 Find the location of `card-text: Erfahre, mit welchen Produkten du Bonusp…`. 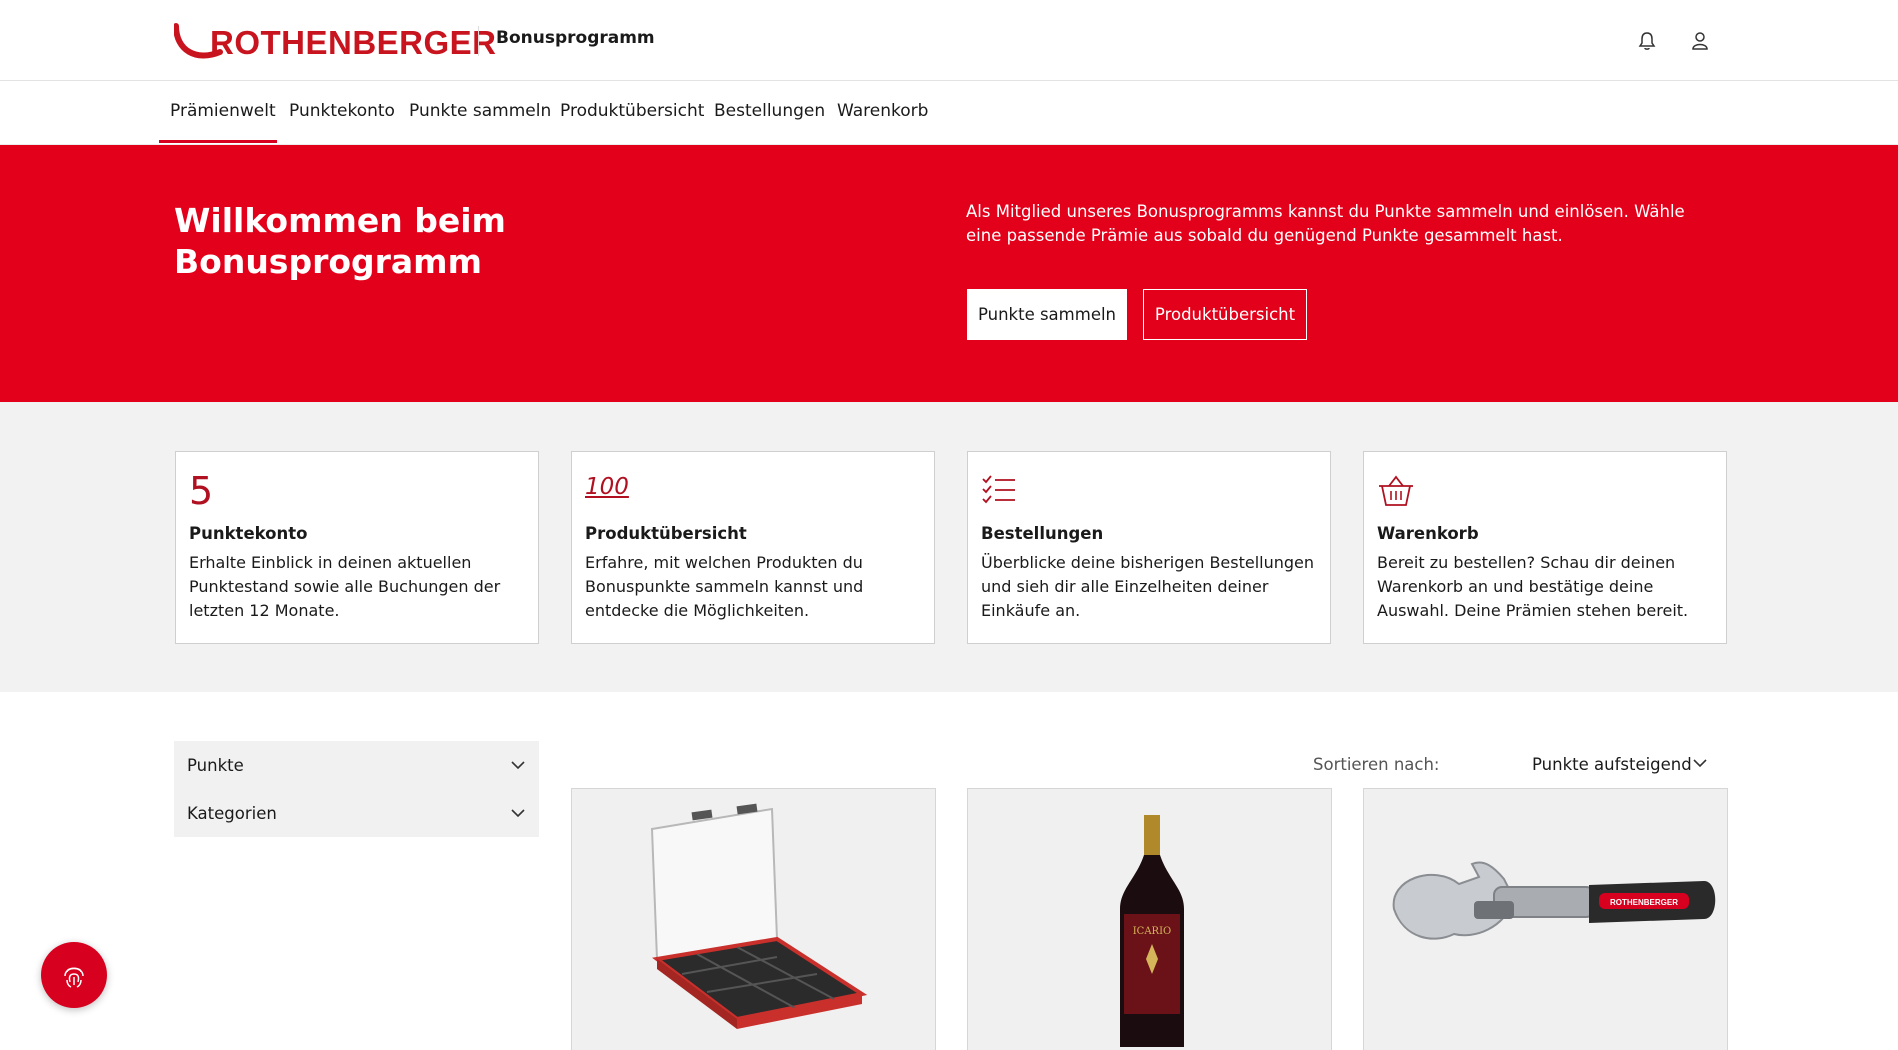

card-text: Erfahre, mit welchen Produkten du Bonusp… is located at coordinates (724, 586).